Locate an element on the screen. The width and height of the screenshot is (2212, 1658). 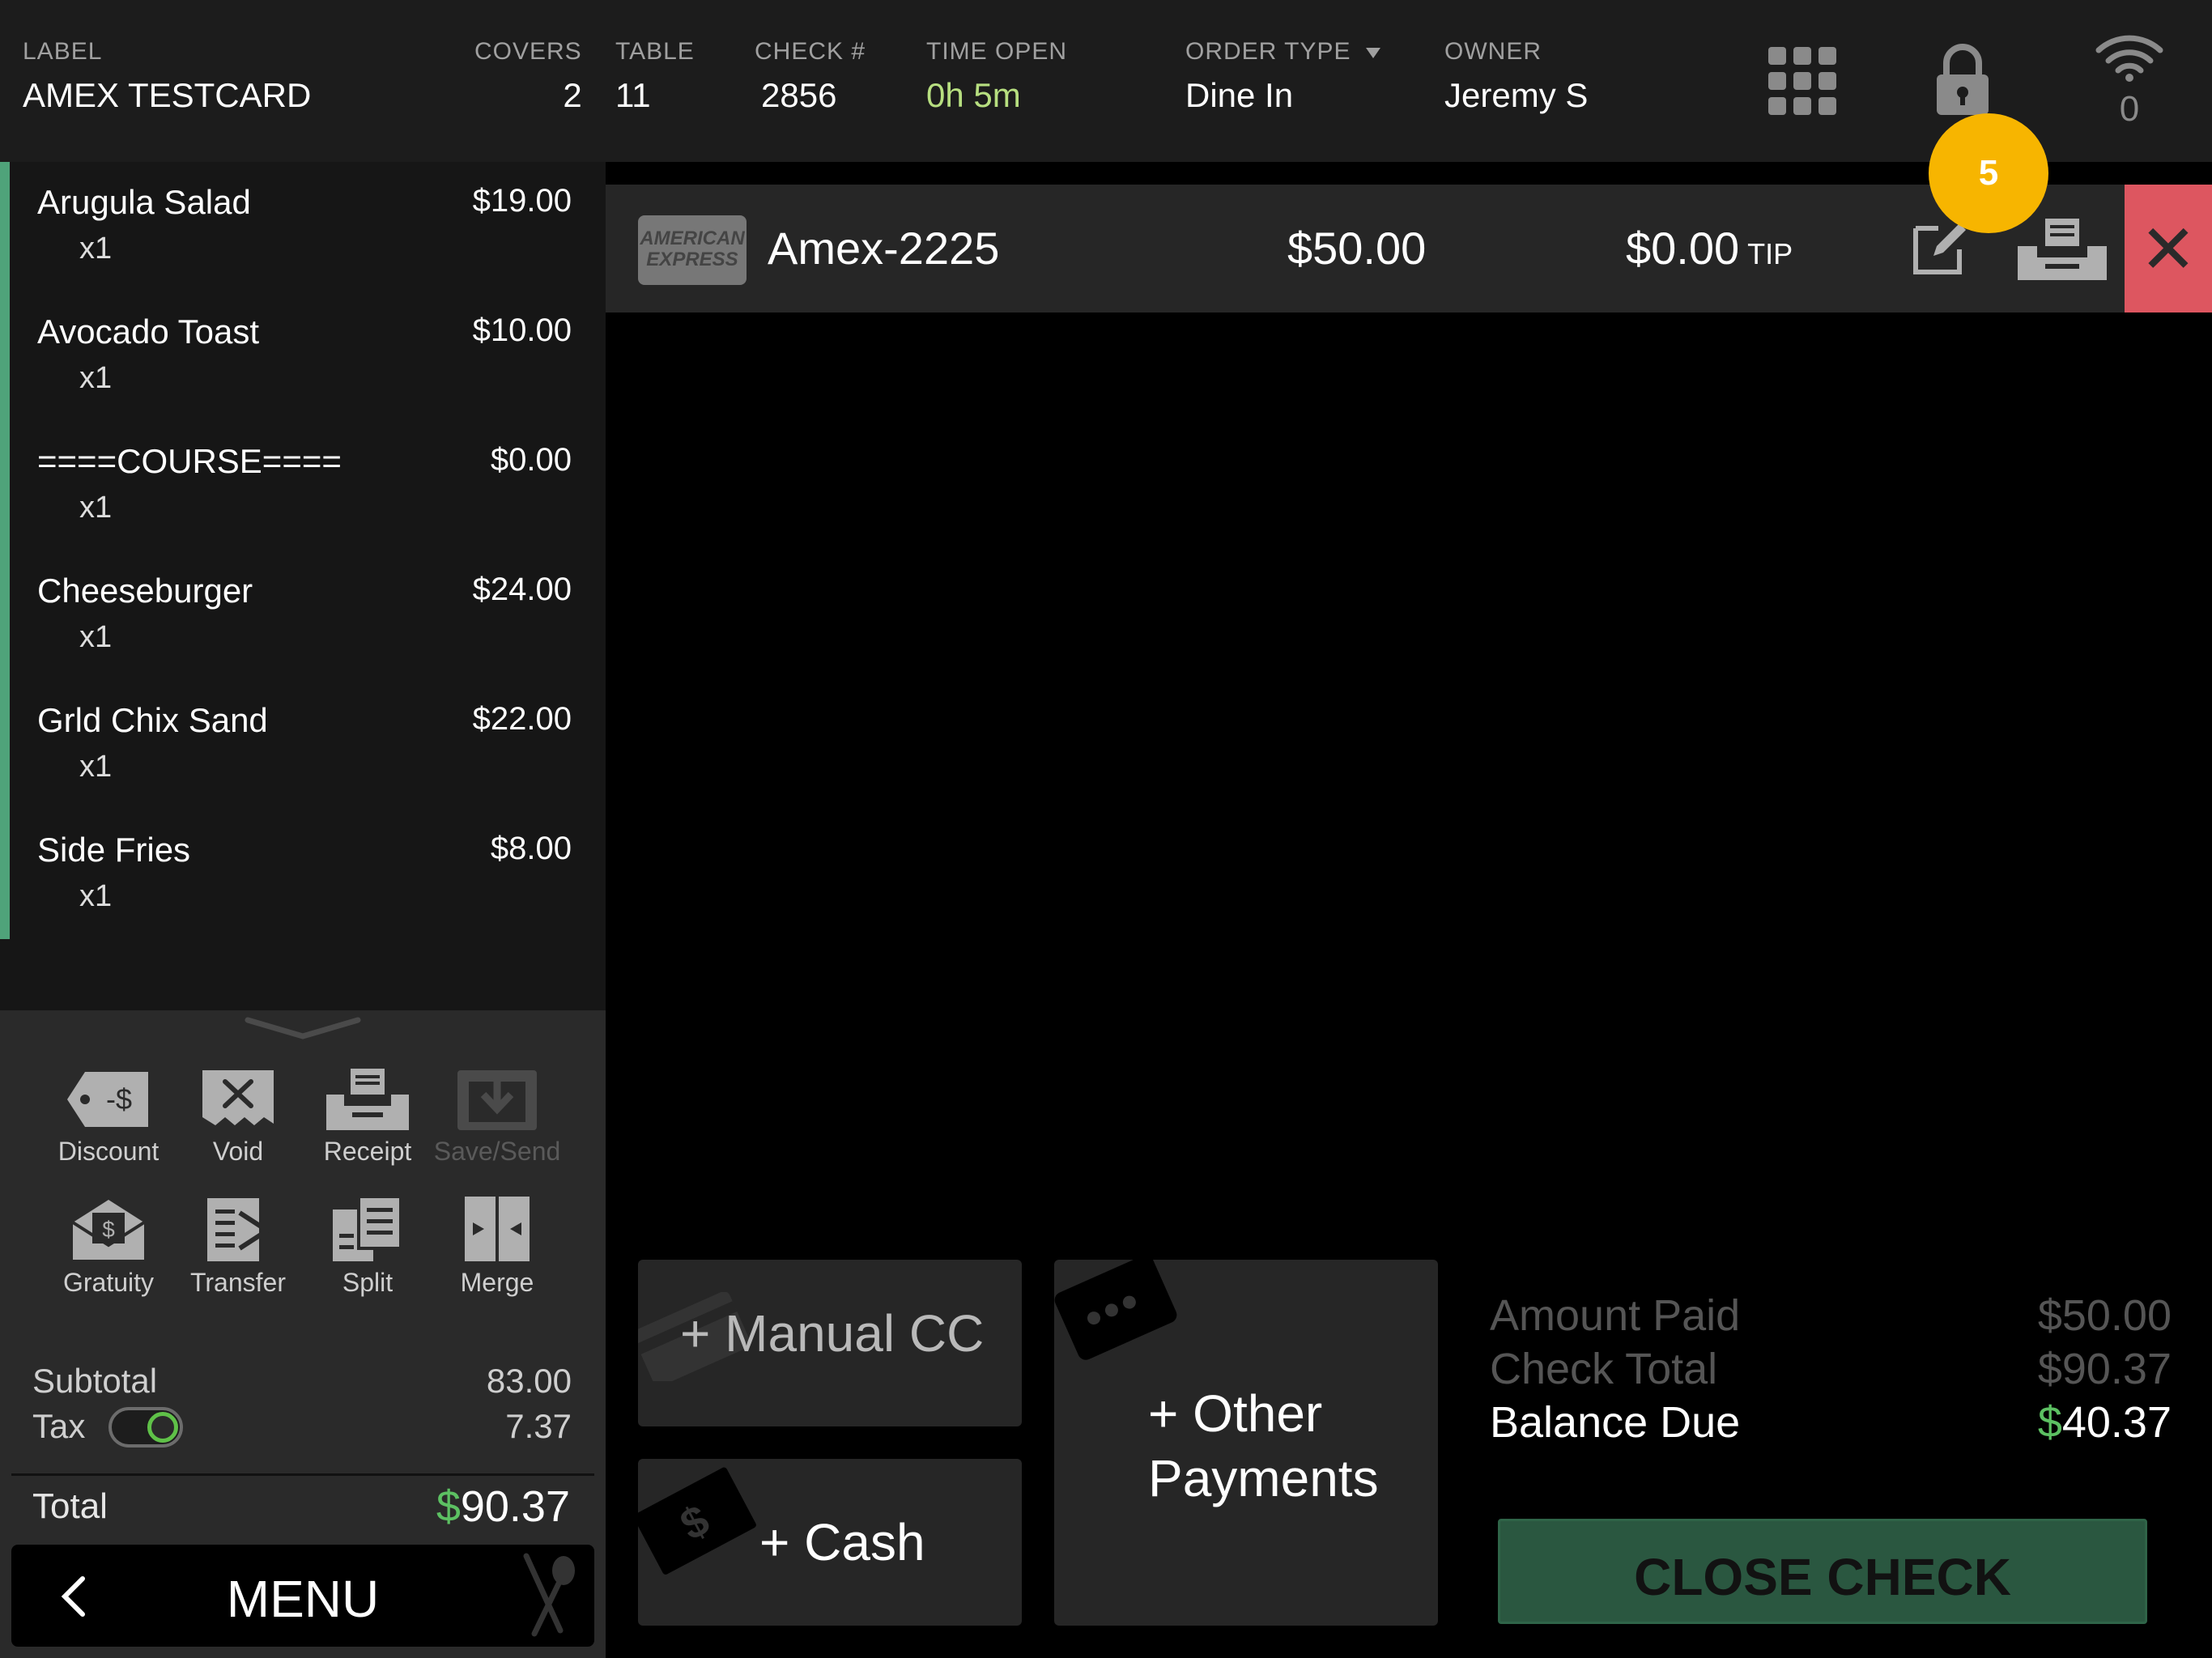
owner-field: OWNER Jeremy S is located at coordinates (1516, 78).